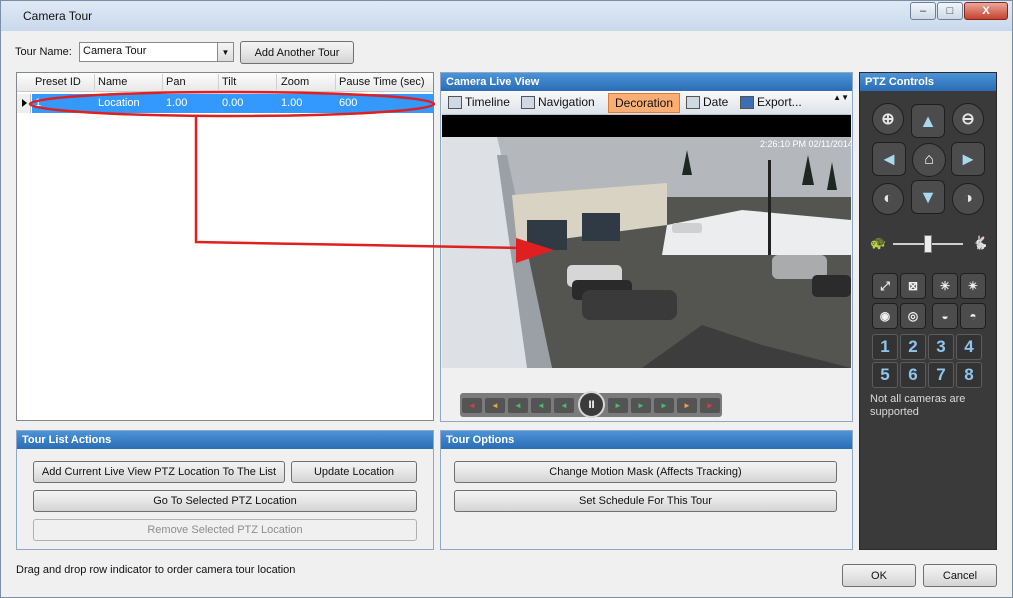  I want to click on annotation-arrowhead, so click(535, 250).